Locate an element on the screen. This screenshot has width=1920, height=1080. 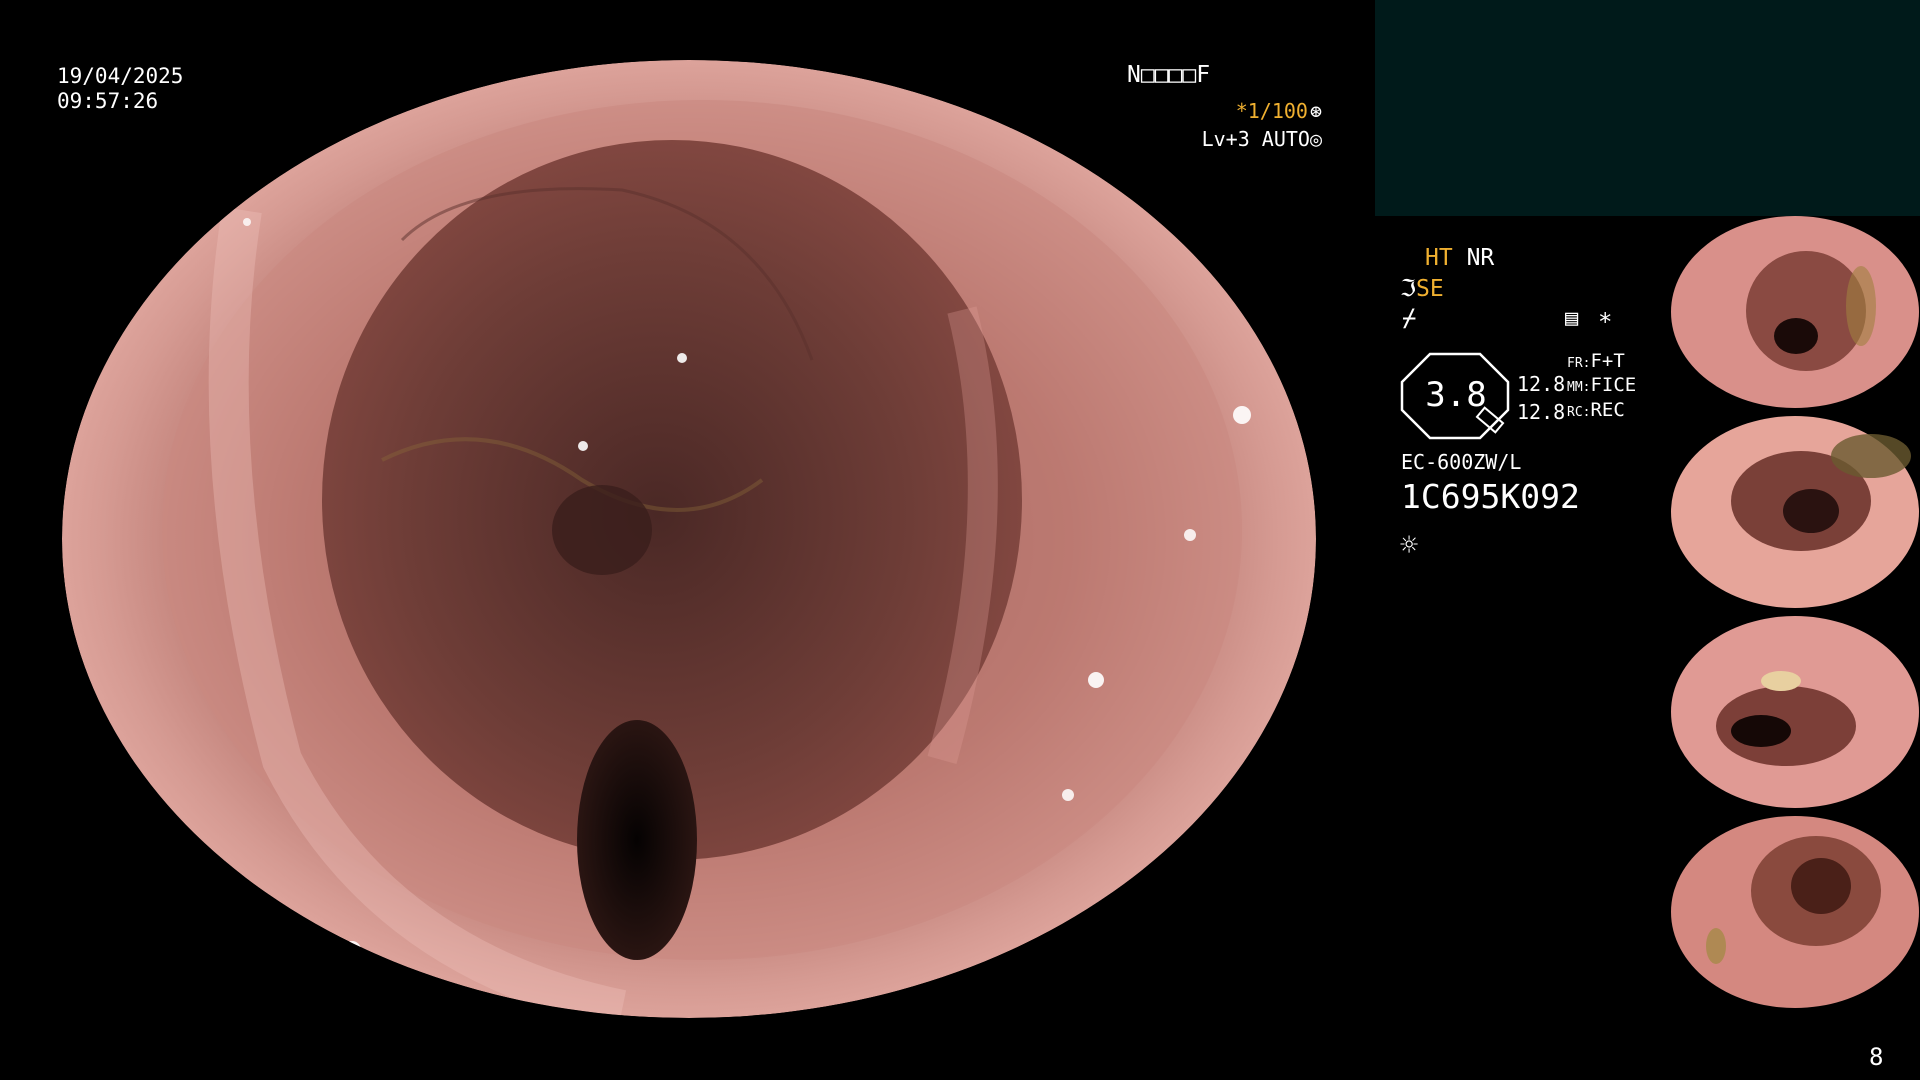
shutter-icon: ⊛ is located at coordinates (1315, 111).